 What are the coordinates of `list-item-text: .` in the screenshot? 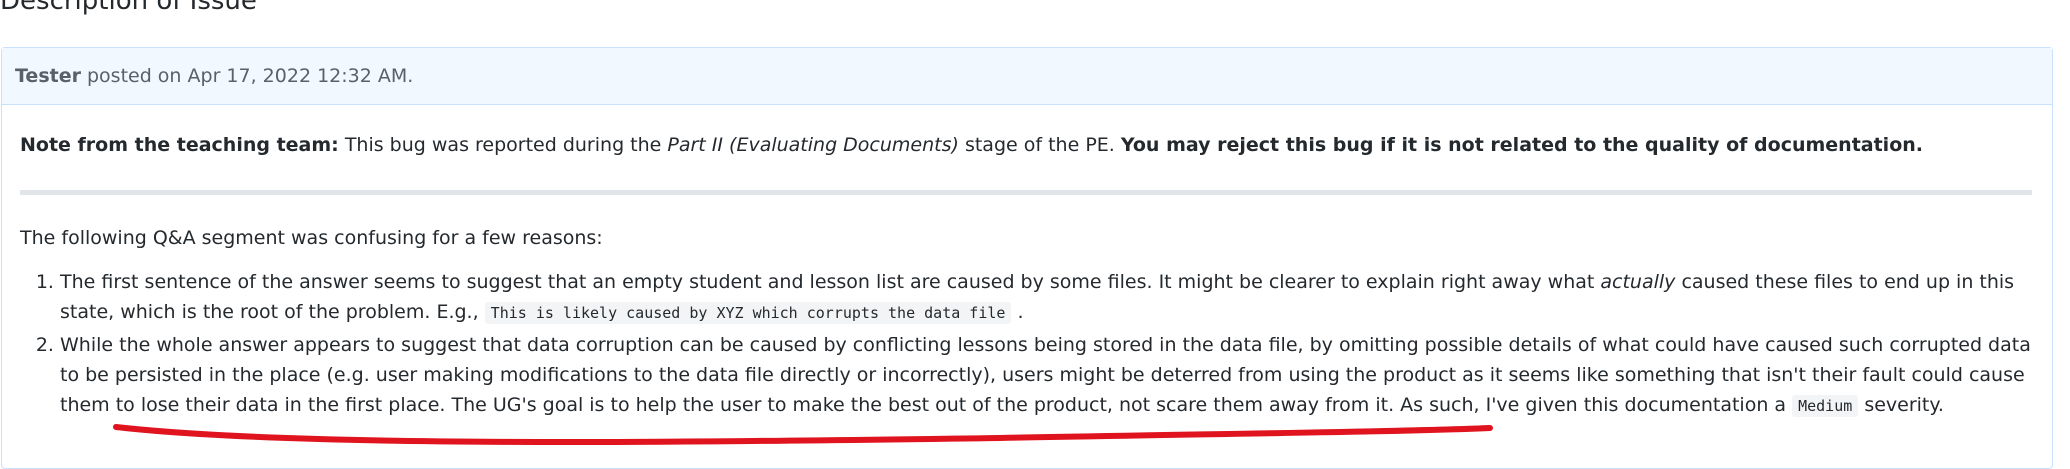 It's located at (1017, 312).